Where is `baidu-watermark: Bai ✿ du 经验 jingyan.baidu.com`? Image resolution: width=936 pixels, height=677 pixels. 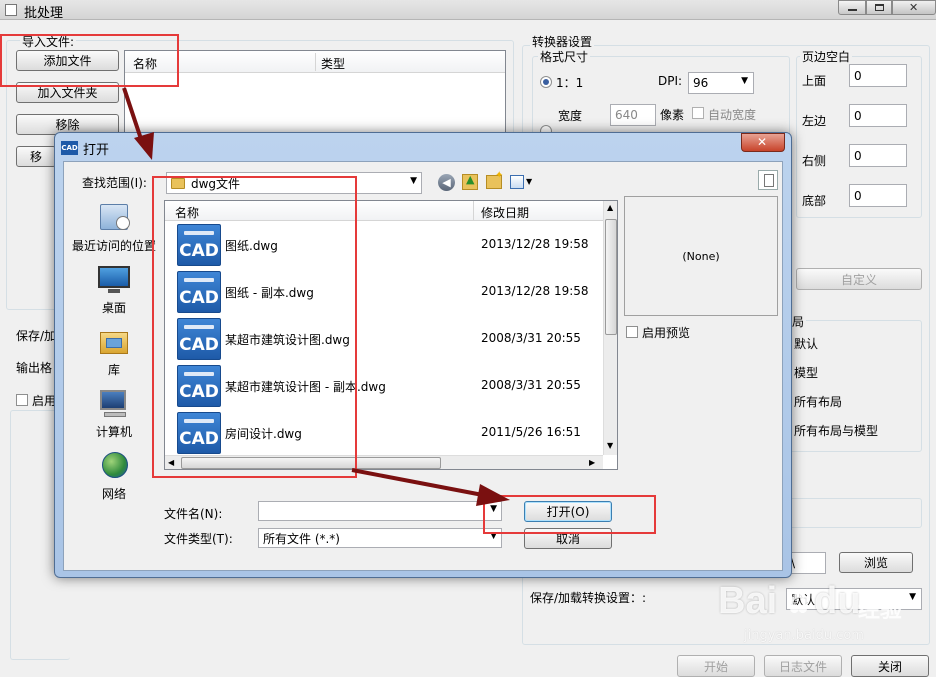 baidu-watermark: Bai ✿ du 经验 jingyan.baidu.com is located at coordinates (818, 615).